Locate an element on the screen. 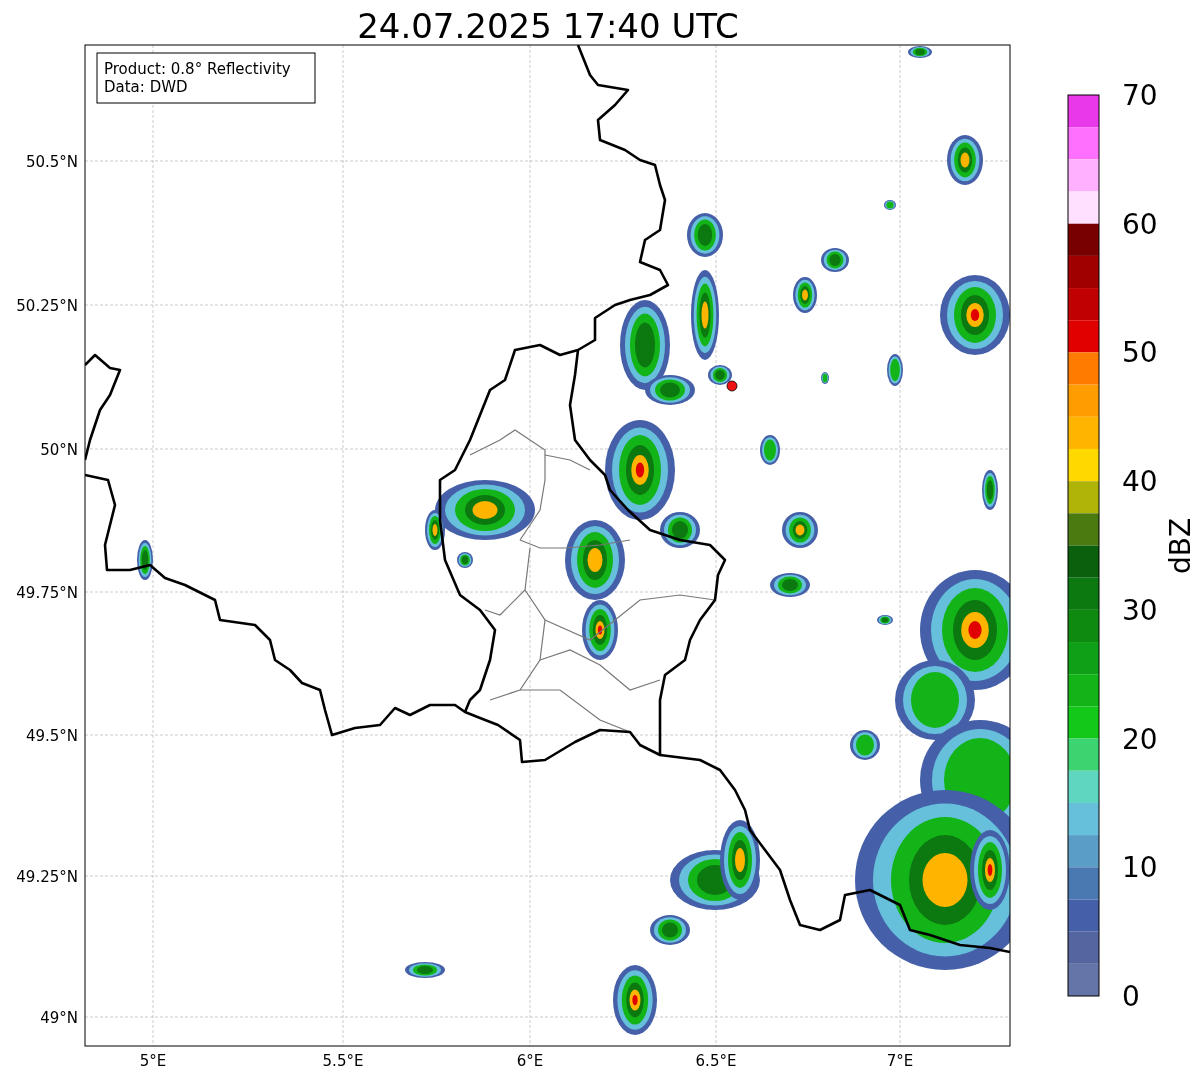 The height and width of the screenshot is (1081, 1202). latitude-label: 49°N is located at coordinates (59, 1018).